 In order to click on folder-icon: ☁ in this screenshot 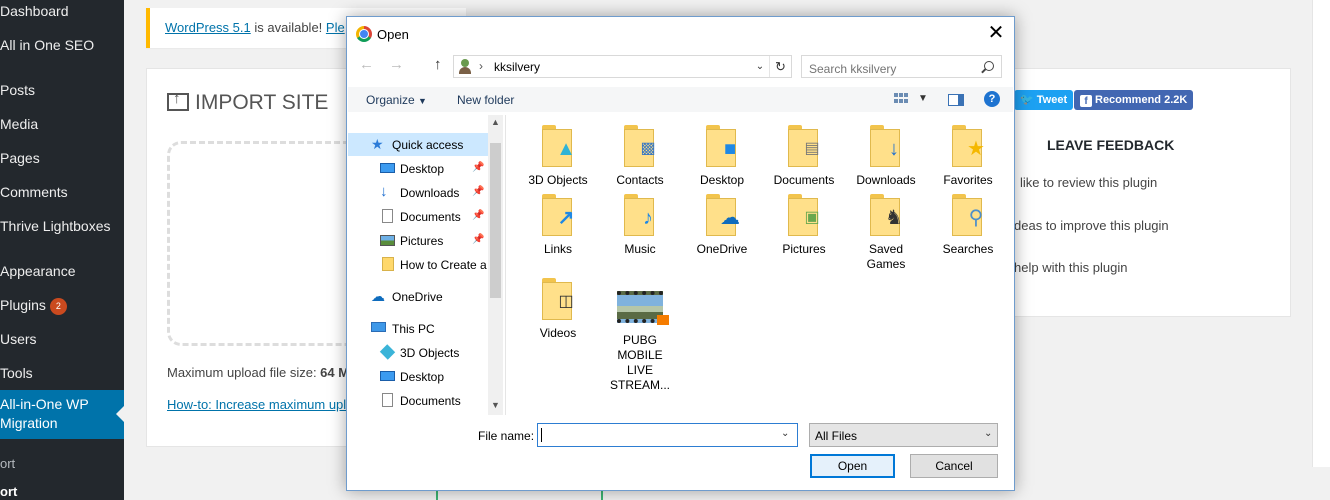, I will do `click(722, 215)`.